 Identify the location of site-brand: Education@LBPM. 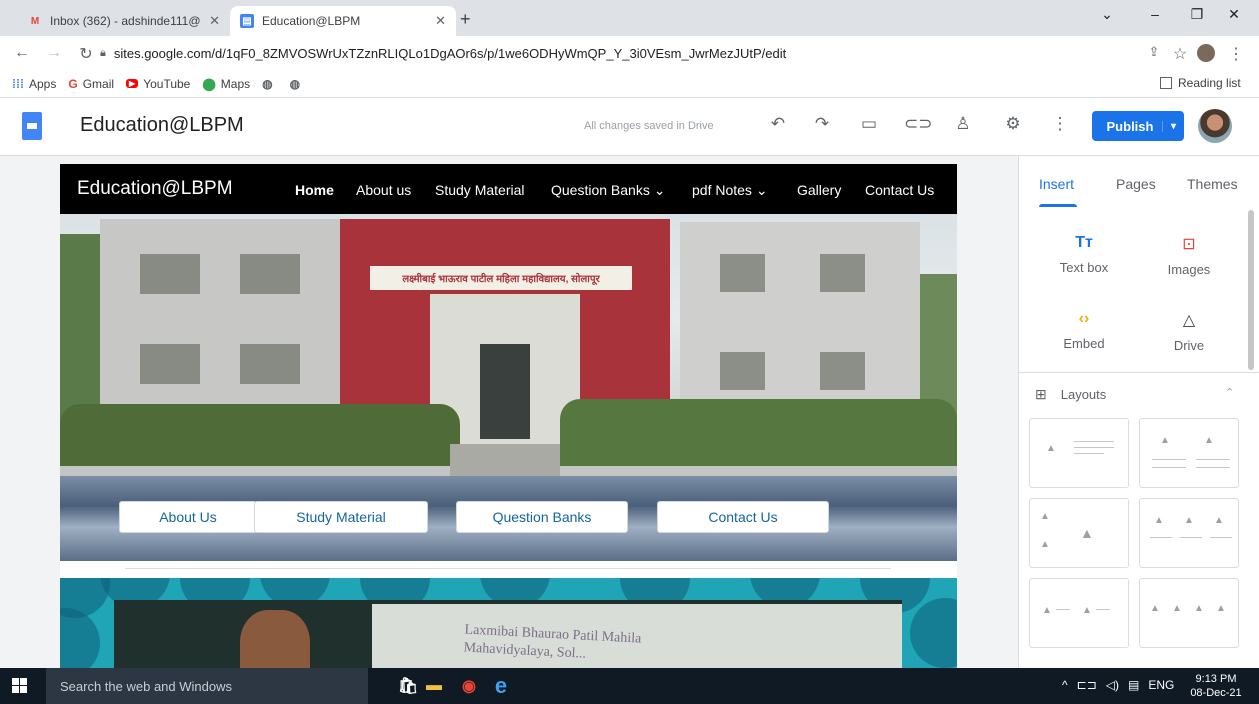
(155, 189).